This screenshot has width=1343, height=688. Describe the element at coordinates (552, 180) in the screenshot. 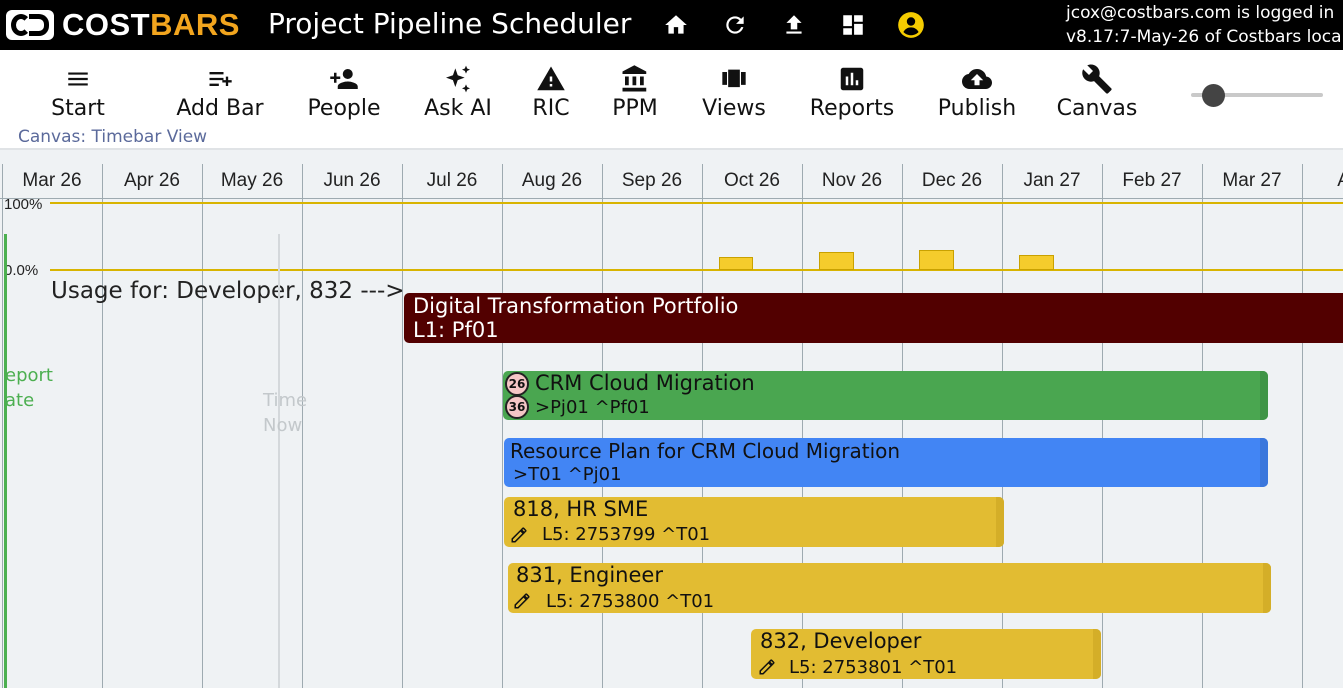

I see `month-label: Aug 26` at that location.